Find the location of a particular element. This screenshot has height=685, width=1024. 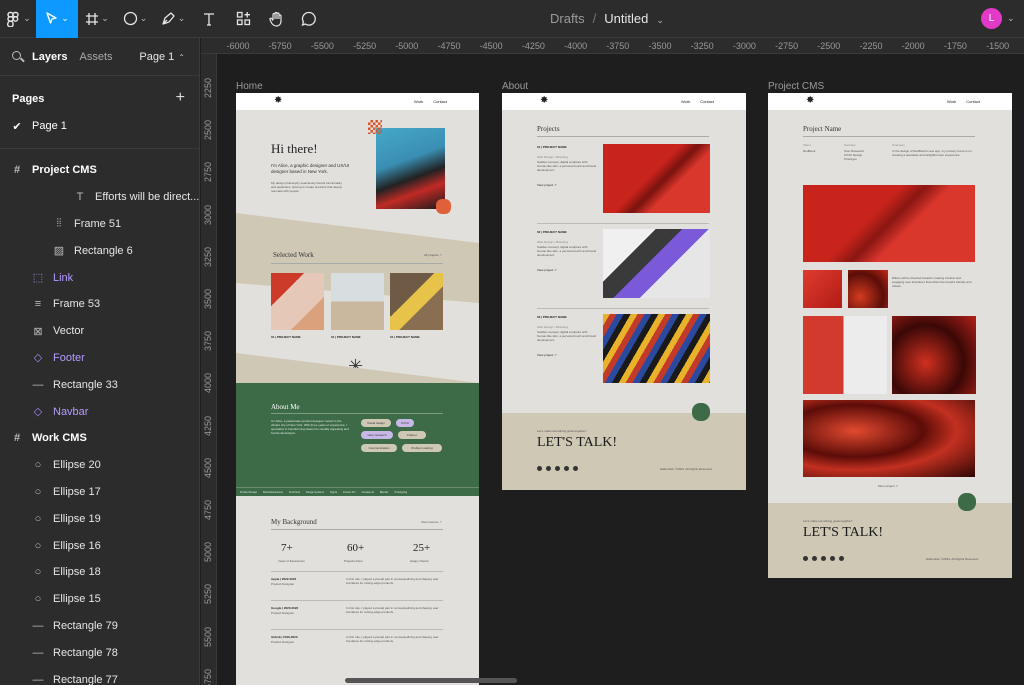

layer-item: ≡ Frame 53 is located at coordinates (99, 304).